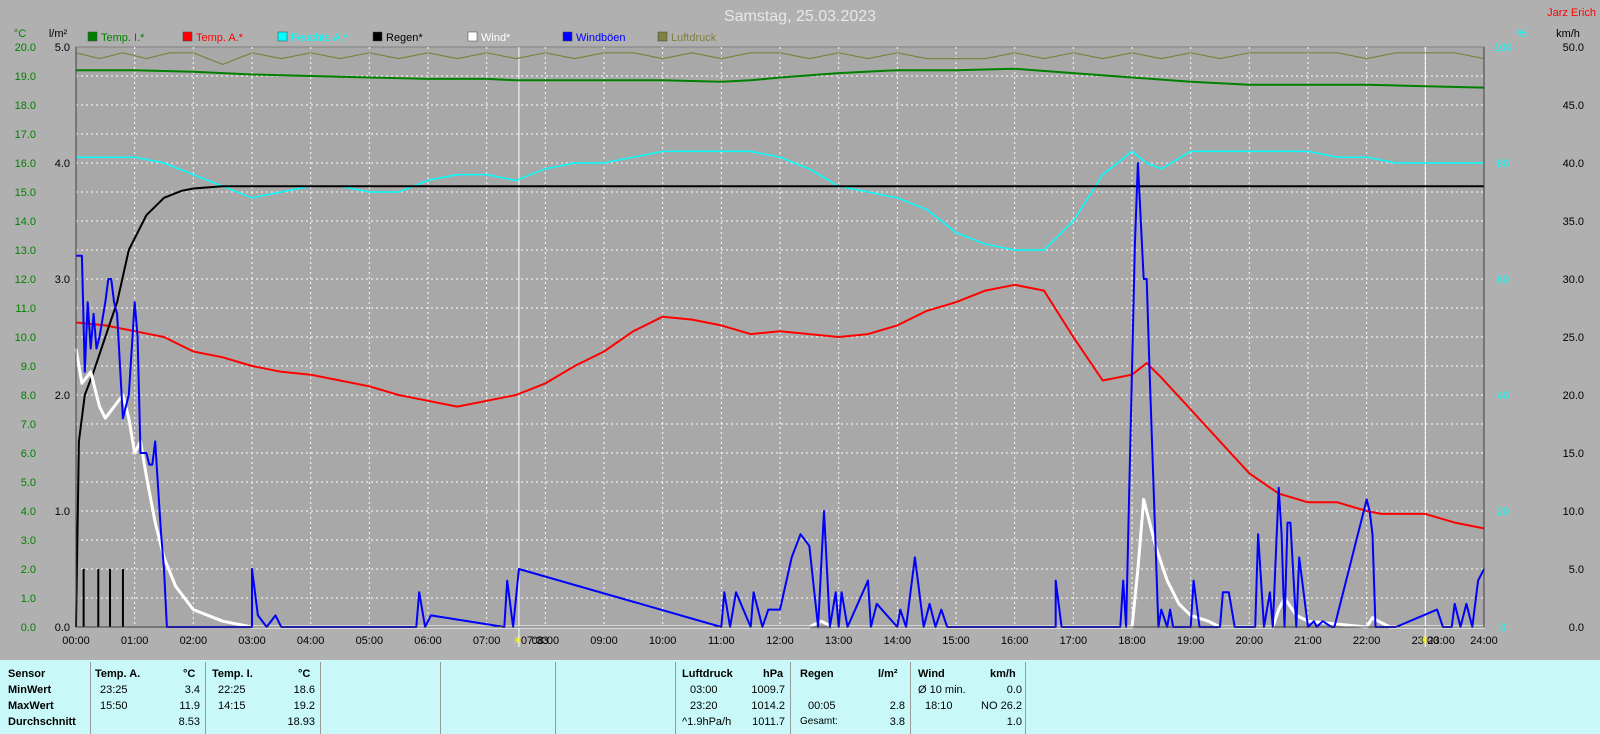  Describe the element at coordinates (320, 38) in the screenshot. I see `legend-label: Feuchte A.*` at that location.